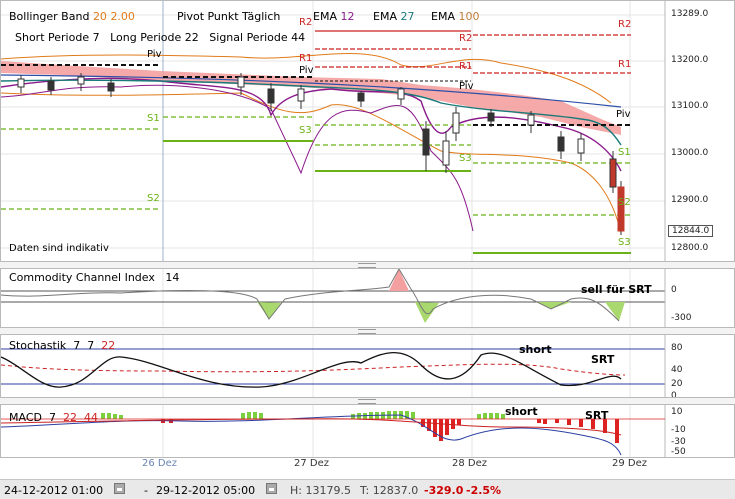  I want to click on macd-label: MACD 7 22 44, so click(53, 417).